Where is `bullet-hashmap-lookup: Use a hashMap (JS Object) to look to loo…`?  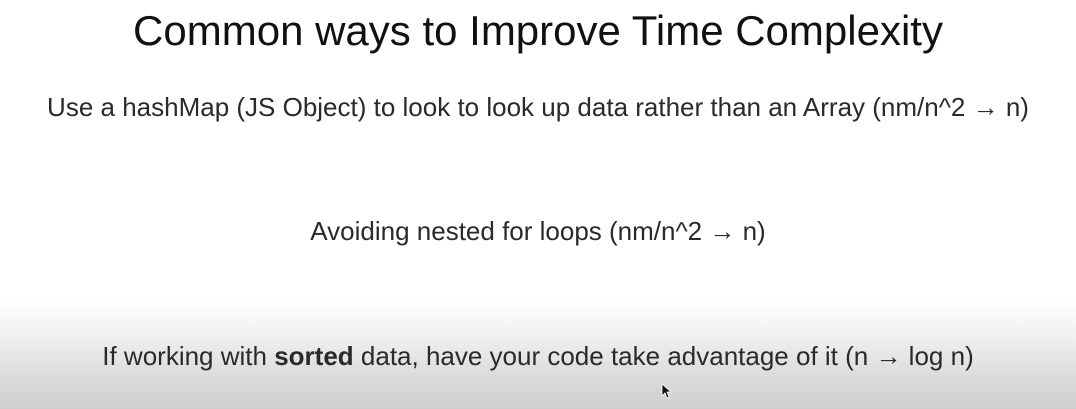
bullet-hashmap-lookup: Use a hashMap (JS Object) to look to loo… is located at coordinates (538, 107).